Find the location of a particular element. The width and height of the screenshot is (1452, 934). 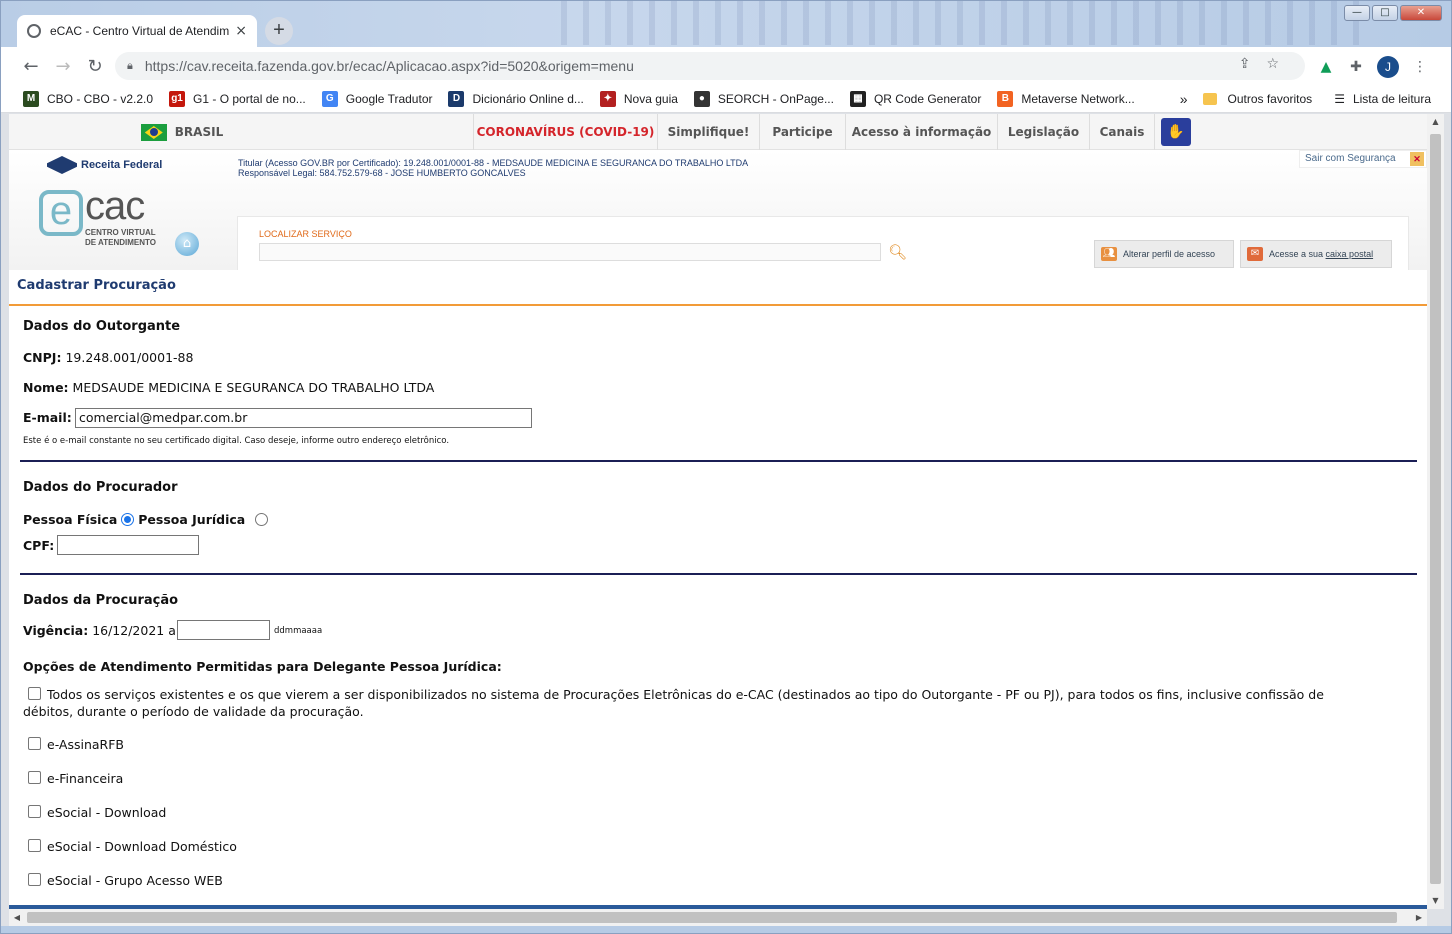

extensions-area: ▲ ✚ J ⋮ is located at coordinates (1373, 67).